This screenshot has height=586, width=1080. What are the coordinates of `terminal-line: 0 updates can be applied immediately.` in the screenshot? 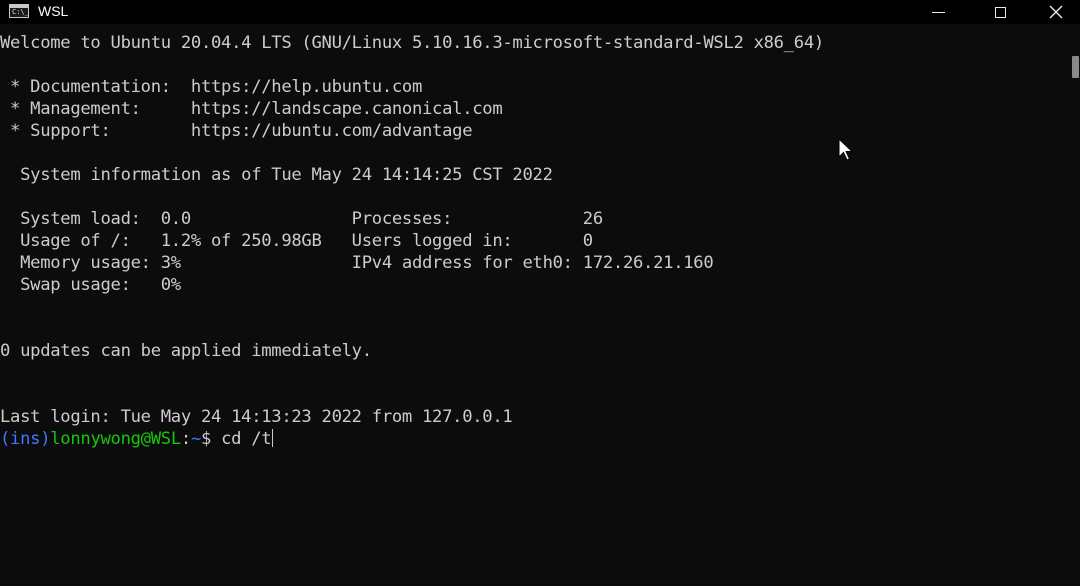 It's located at (186, 351).